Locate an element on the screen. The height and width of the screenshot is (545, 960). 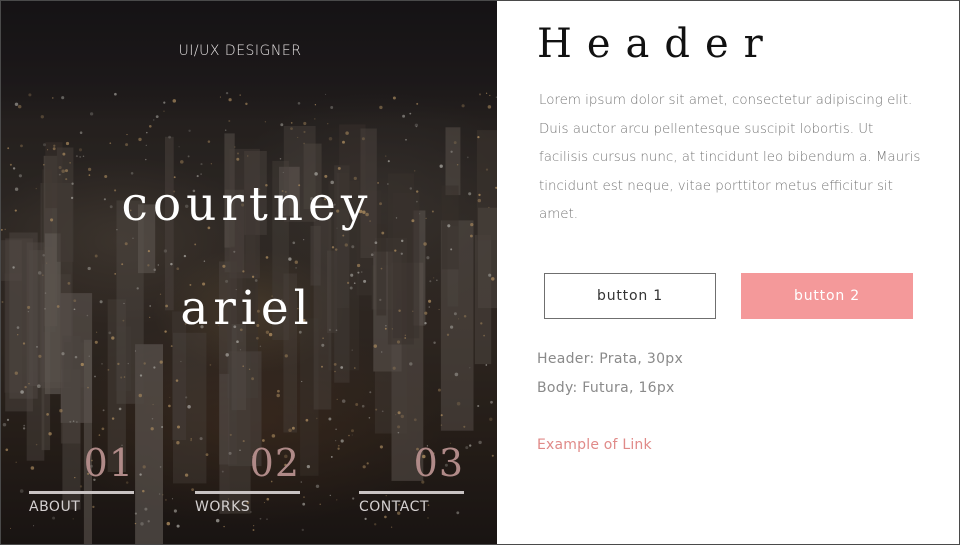
nav-number: 02 is located at coordinates (274, 463).